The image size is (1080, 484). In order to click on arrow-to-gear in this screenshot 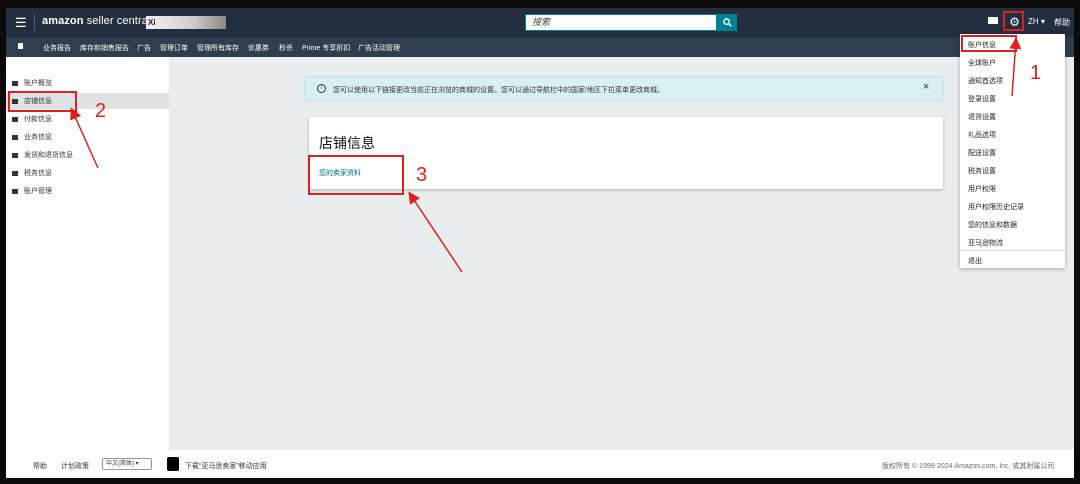, I will do `click(1015, 67)`.